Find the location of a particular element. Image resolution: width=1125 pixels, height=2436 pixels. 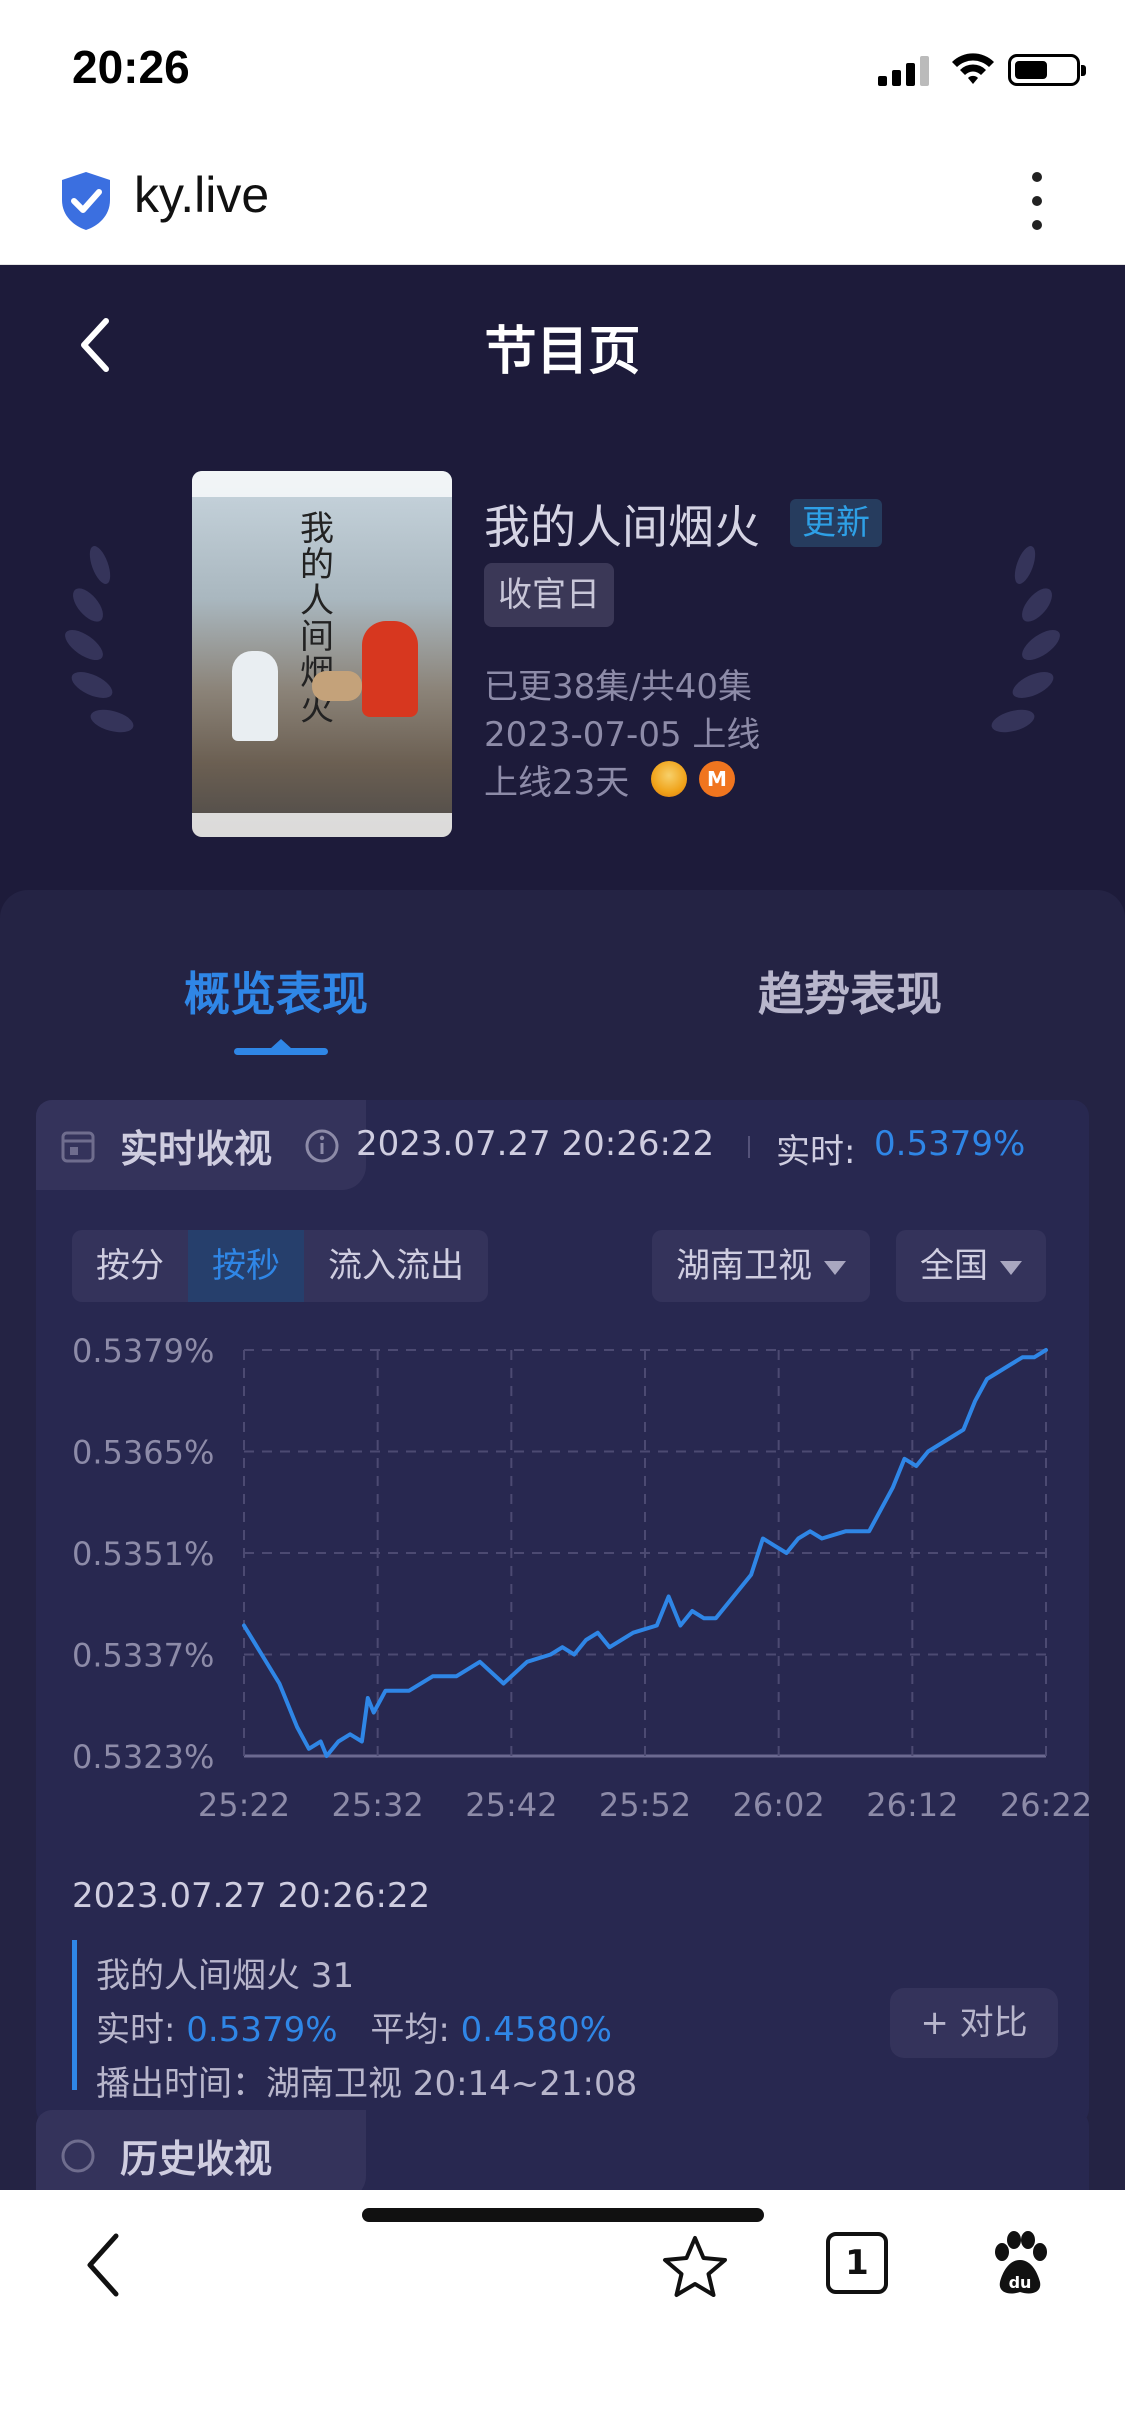

more-vertical-icon is located at coordinates (1037, 202).